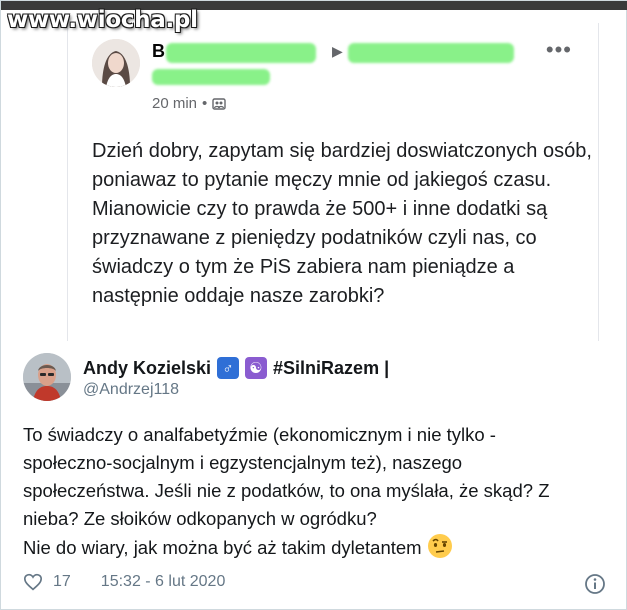  What do you see at coordinates (131, 390) in the screenshot?
I see `tweet-author-handle: @Andrzej118` at bounding box center [131, 390].